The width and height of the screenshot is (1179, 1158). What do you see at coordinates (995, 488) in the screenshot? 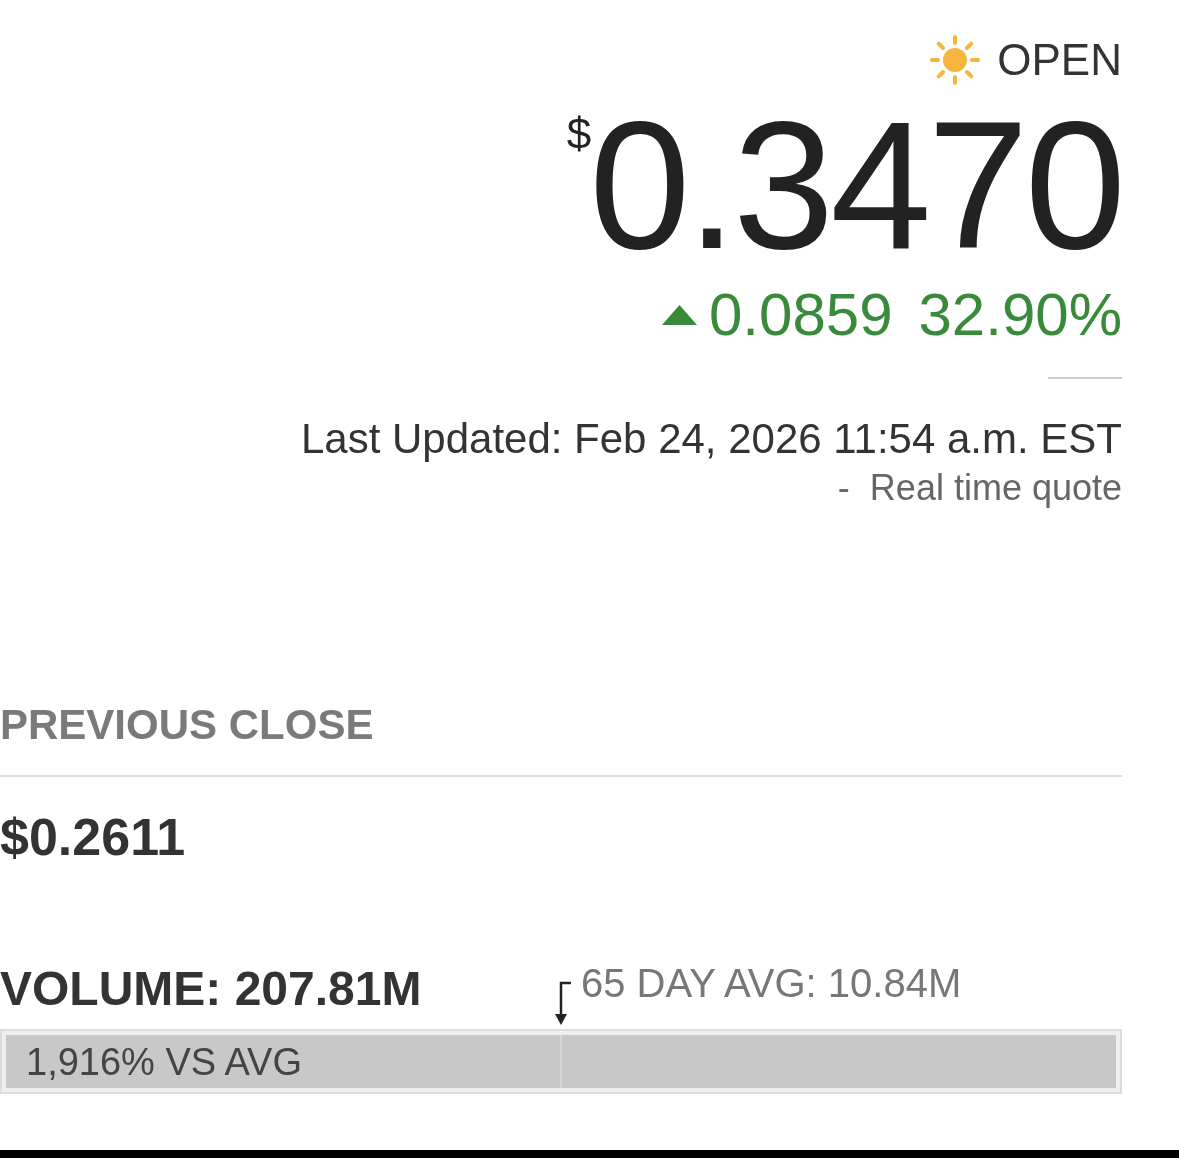
I see `quote-source-text: Real time quote` at bounding box center [995, 488].